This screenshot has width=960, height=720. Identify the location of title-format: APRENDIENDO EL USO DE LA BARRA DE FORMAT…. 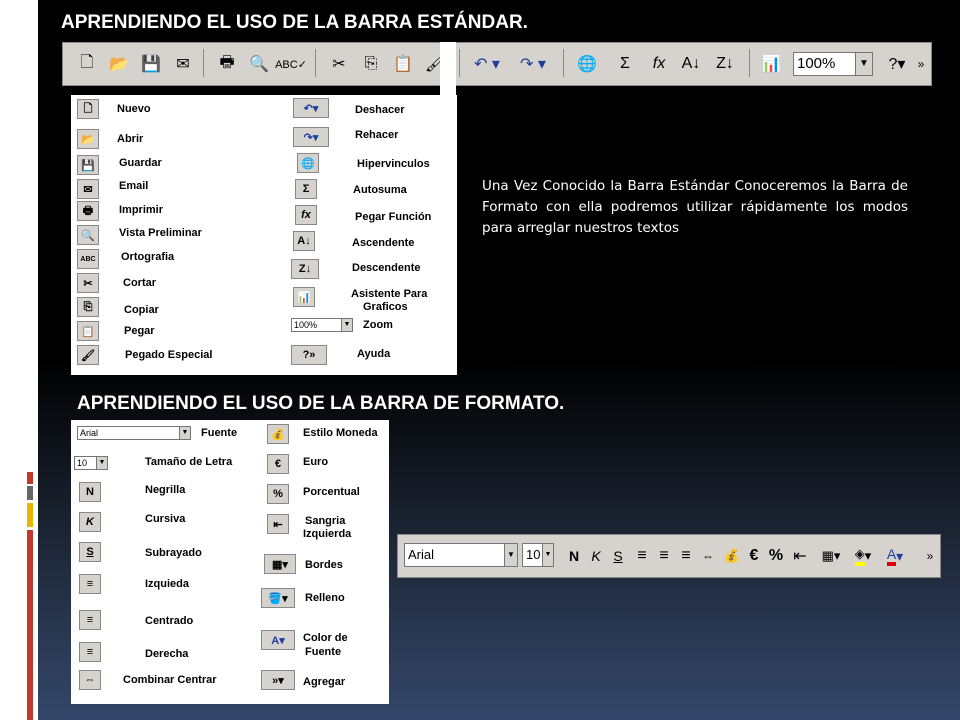
(321, 403).